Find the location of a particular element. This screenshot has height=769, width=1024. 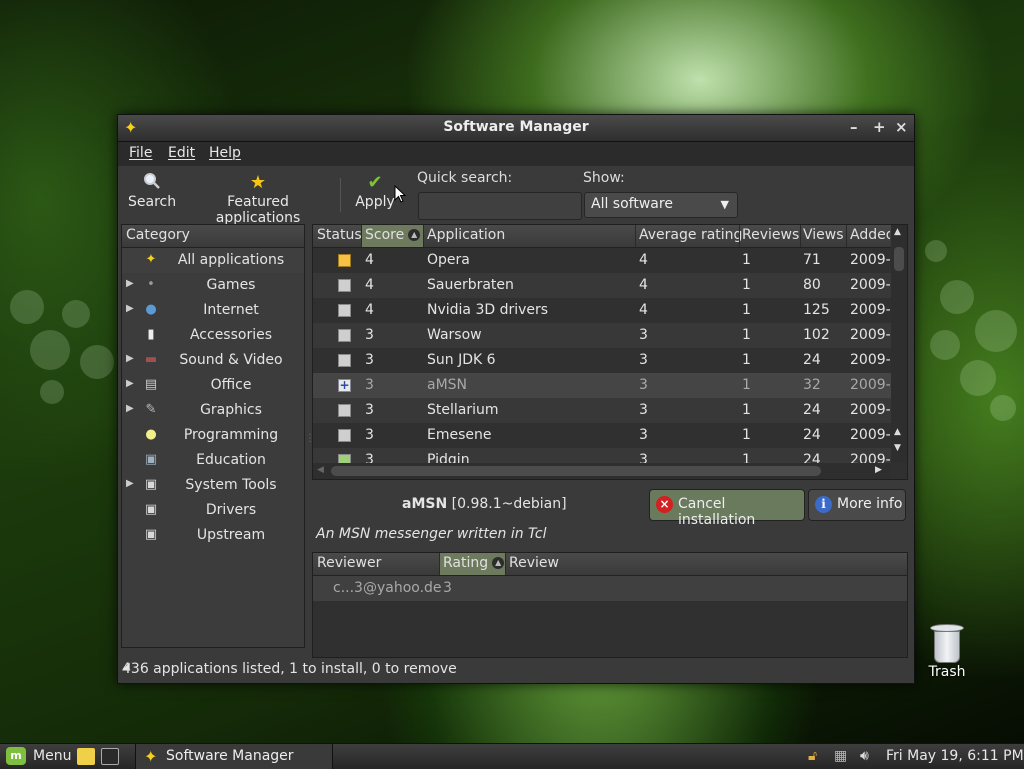

menu-edit: Edit is located at coordinates (181, 153).